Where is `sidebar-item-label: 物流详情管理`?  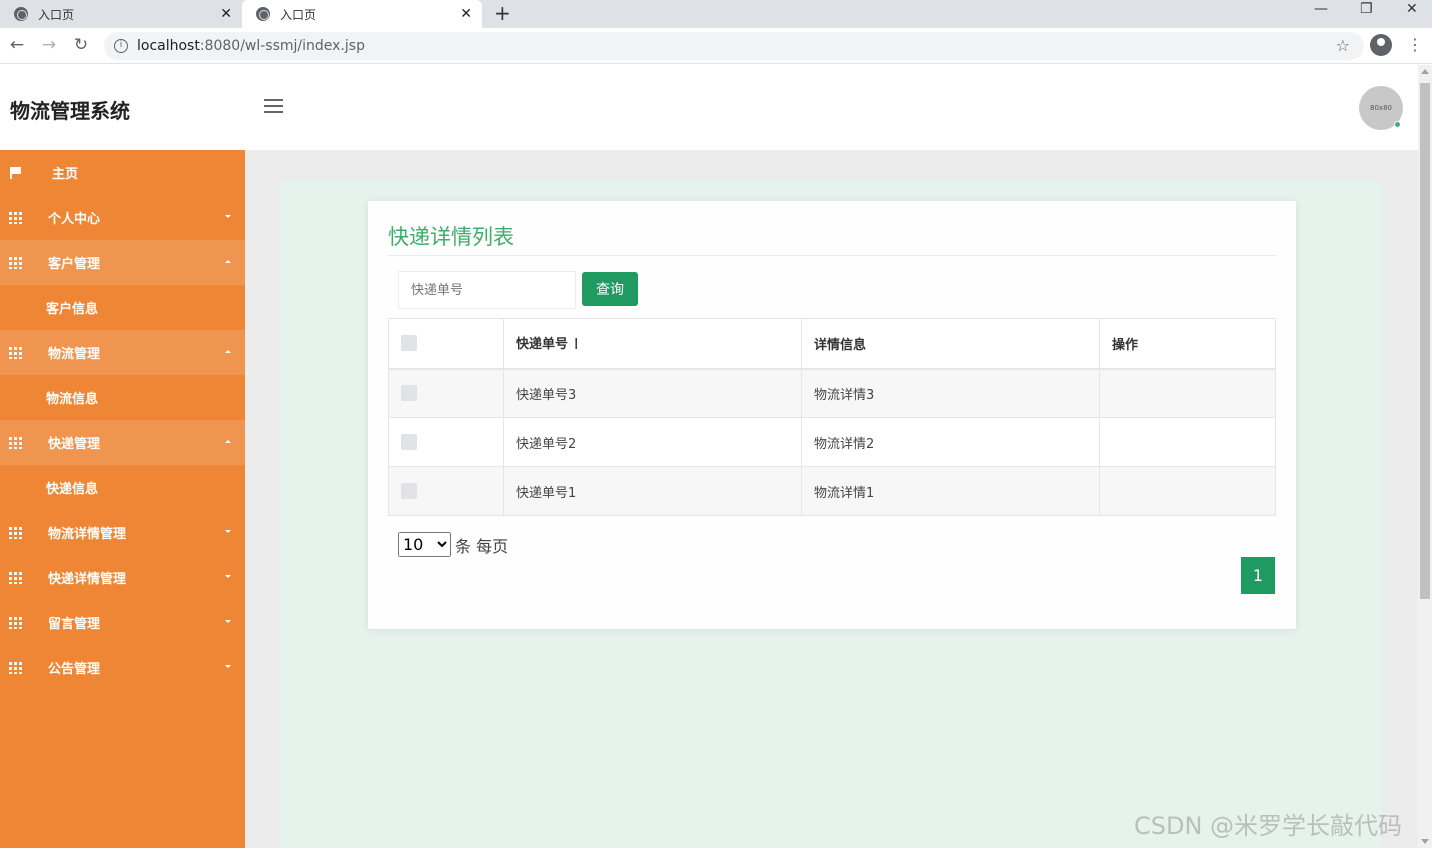
sidebar-item-label: 物流详情管理 is located at coordinates (87, 534).